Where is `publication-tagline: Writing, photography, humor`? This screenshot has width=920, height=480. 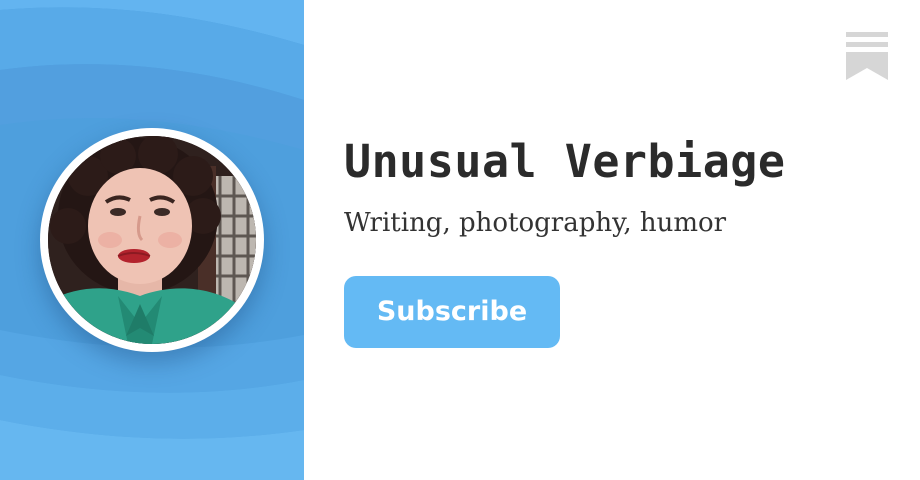
publication-tagline: Writing, photography, humor is located at coordinates (535, 223).